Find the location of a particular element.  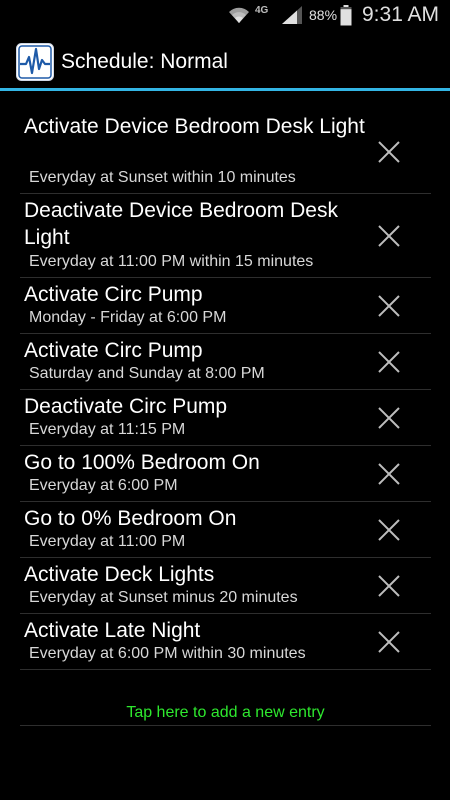

schedule-entry: Go to 0% Bedroom On Everyday at 11:00 PM is located at coordinates (225, 530).